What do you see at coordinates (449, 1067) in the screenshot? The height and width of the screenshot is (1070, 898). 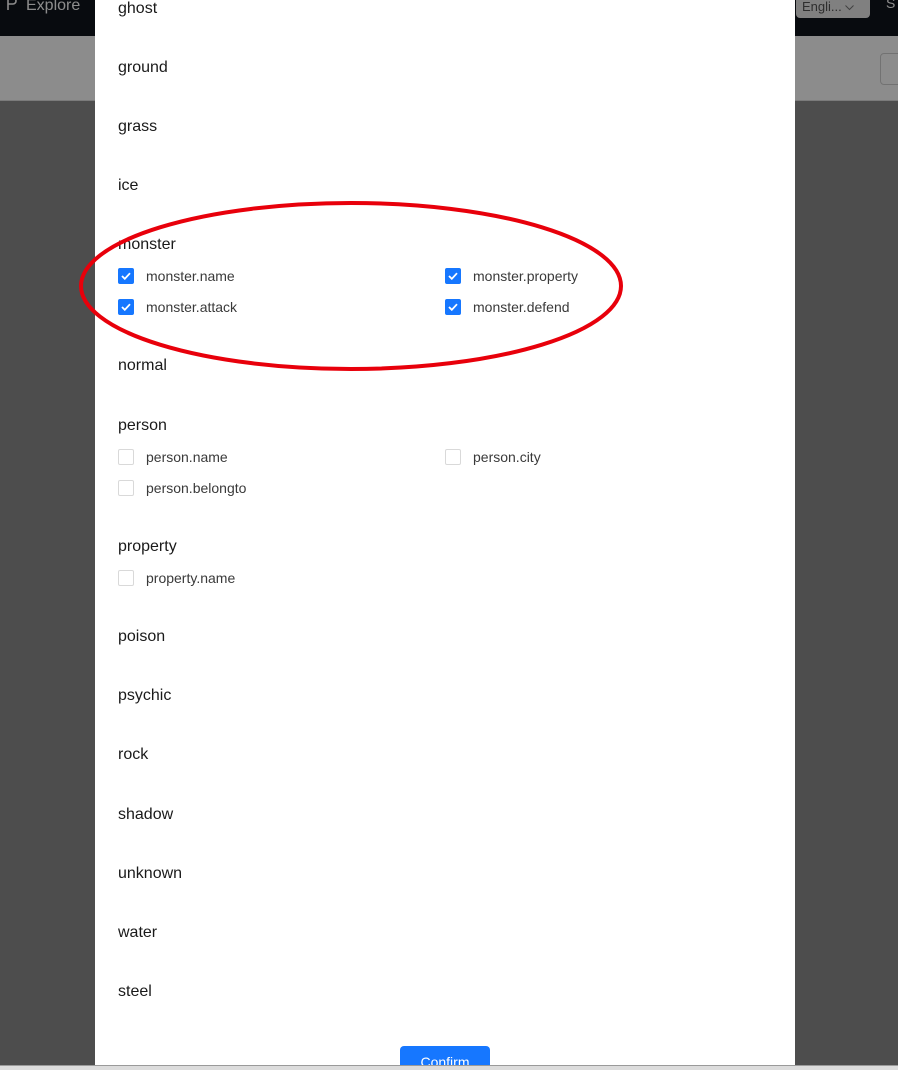 I see `window-bottom-edge` at bounding box center [449, 1067].